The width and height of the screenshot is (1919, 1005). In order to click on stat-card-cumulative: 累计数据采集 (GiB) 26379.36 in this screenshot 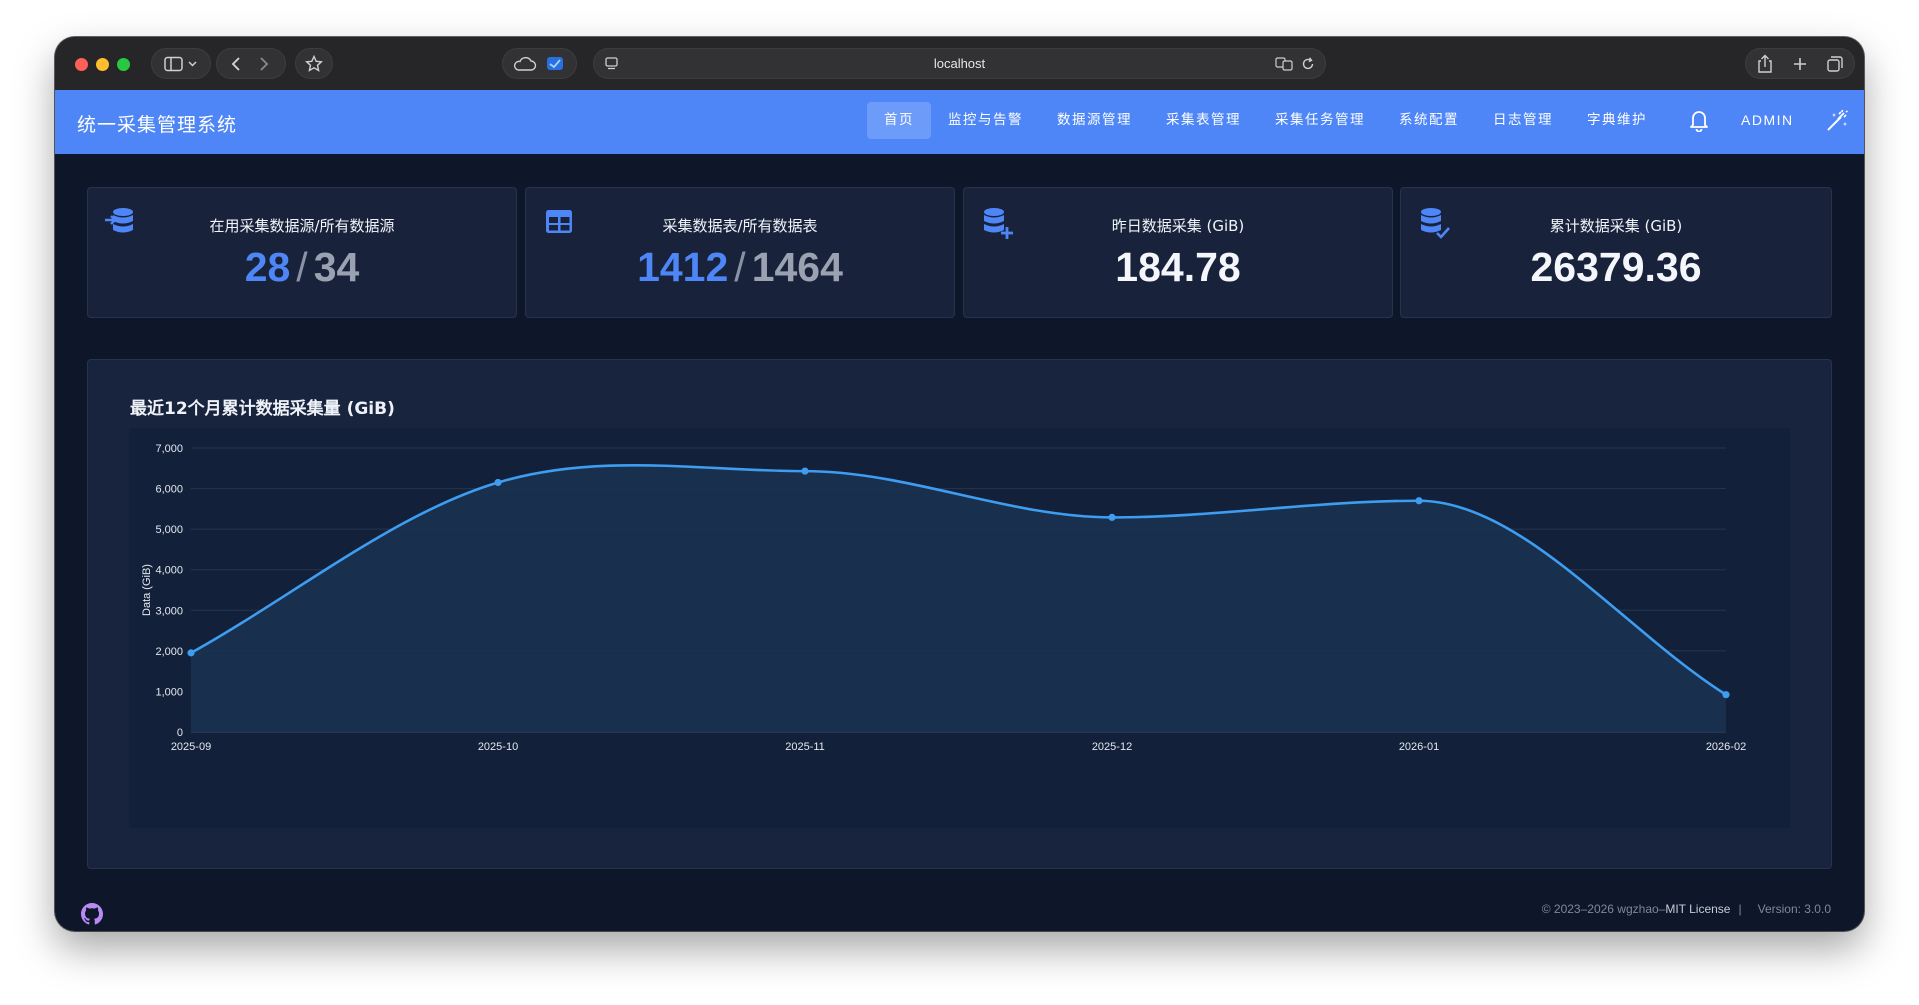, I will do `click(1616, 252)`.